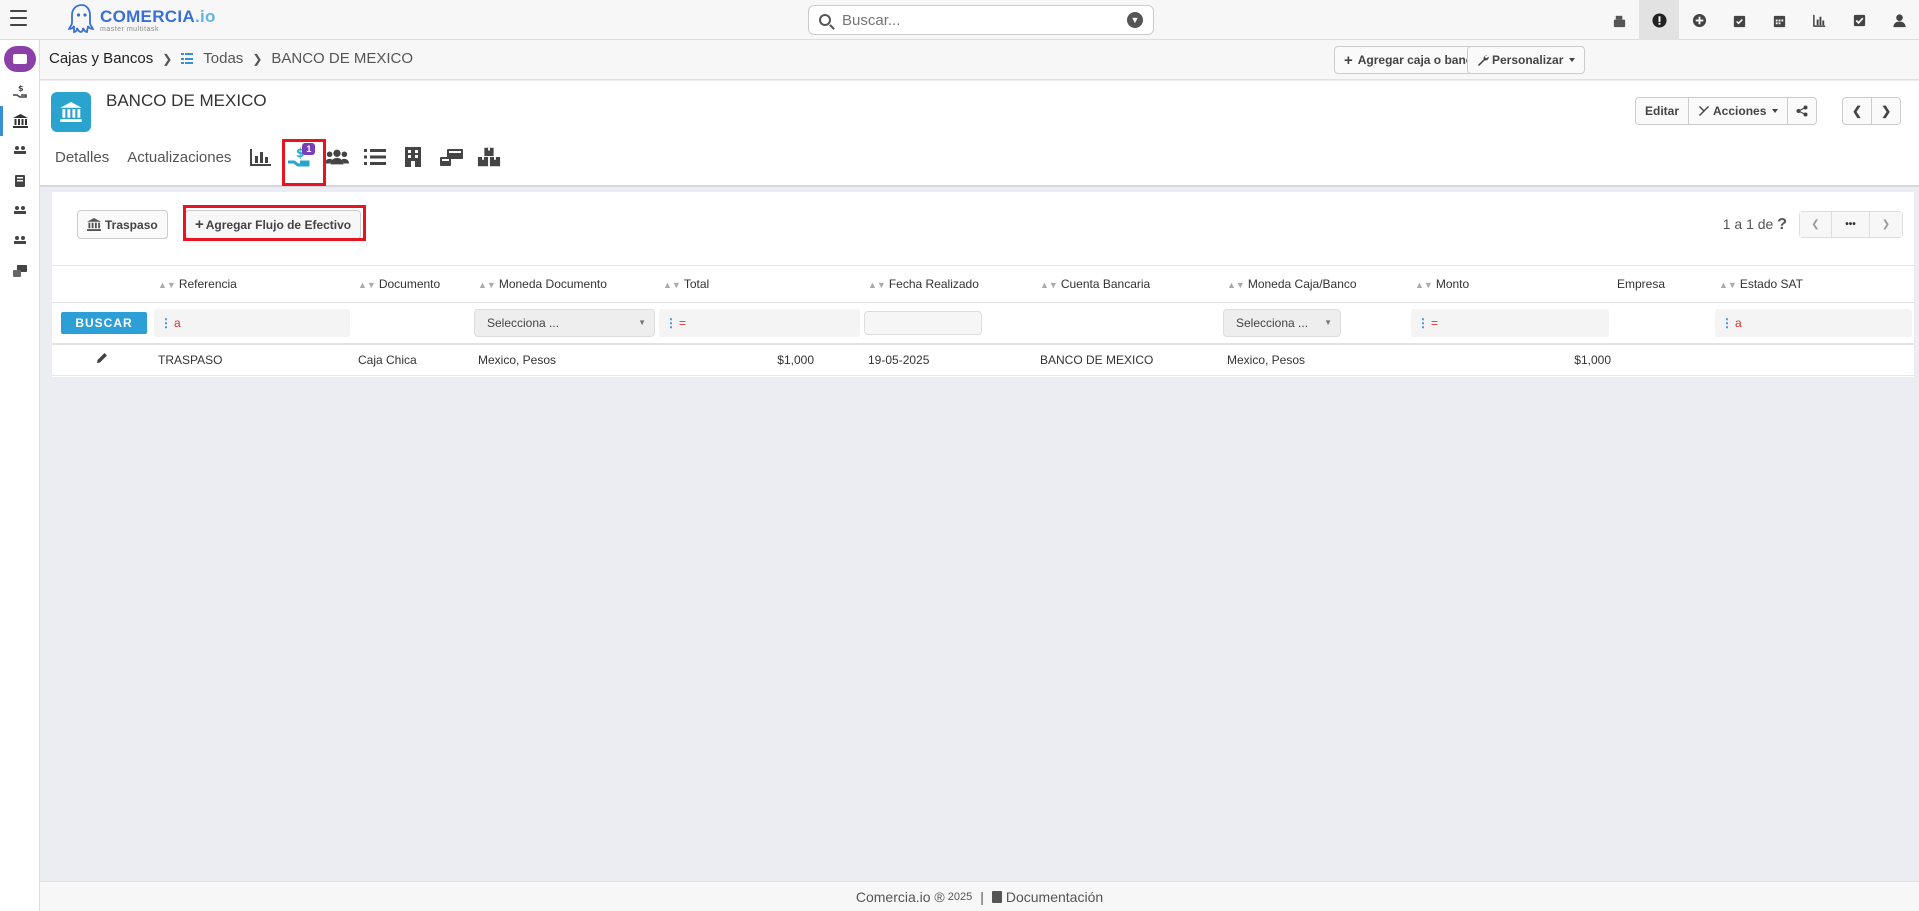 This screenshot has height=911, width=1919. I want to click on sidebar-item-banks, so click(20, 121).